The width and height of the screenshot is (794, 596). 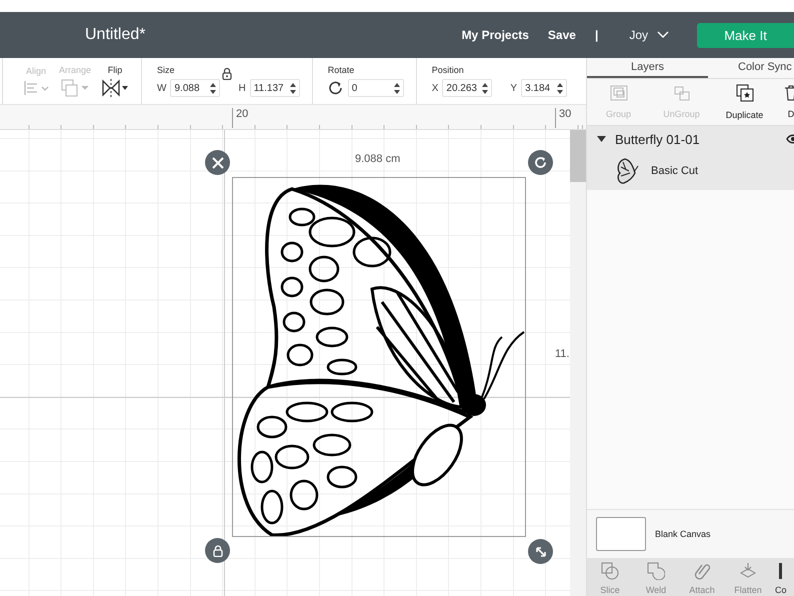 What do you see at coordinates (649, 35) in the screenshot?
I see `user-menu: Joy` at bounding box center [649, 35].